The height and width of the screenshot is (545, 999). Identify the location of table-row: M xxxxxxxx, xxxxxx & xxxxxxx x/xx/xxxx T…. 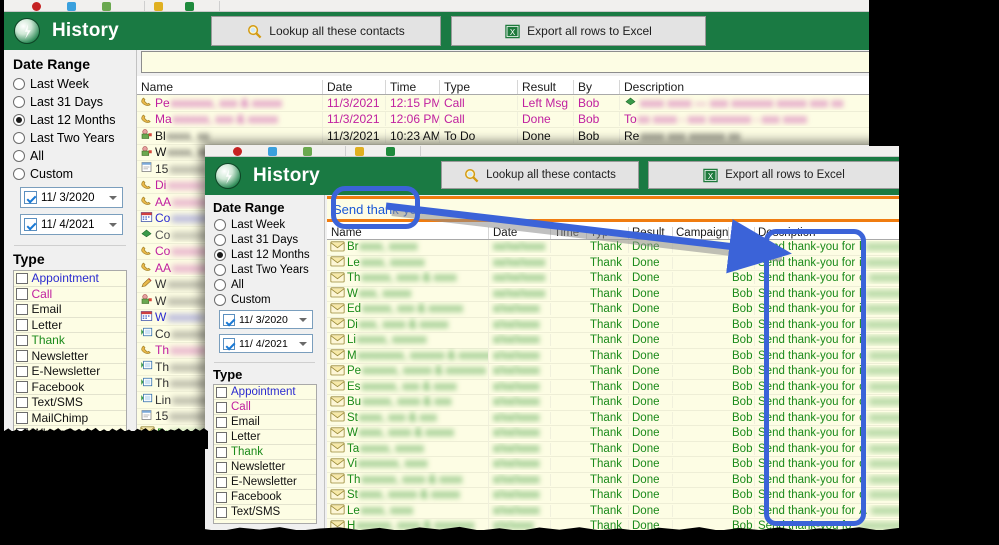
(613, 356).